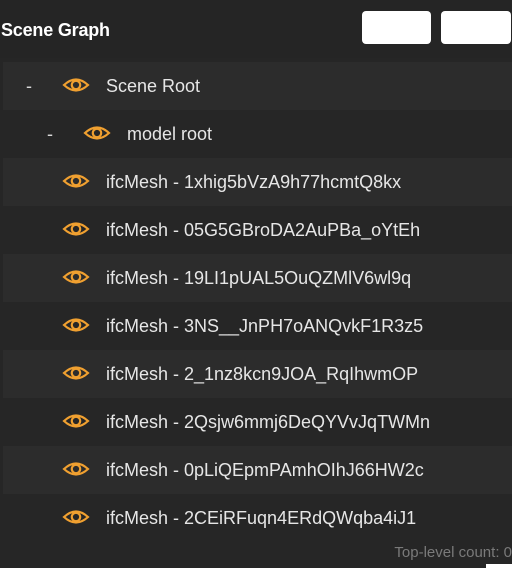 The image size is (512, 568). I want to click on tree-node-label: ifcMesh - 0pLiQEpmPAmhOIhJ66HW2c, so click(265, 470).